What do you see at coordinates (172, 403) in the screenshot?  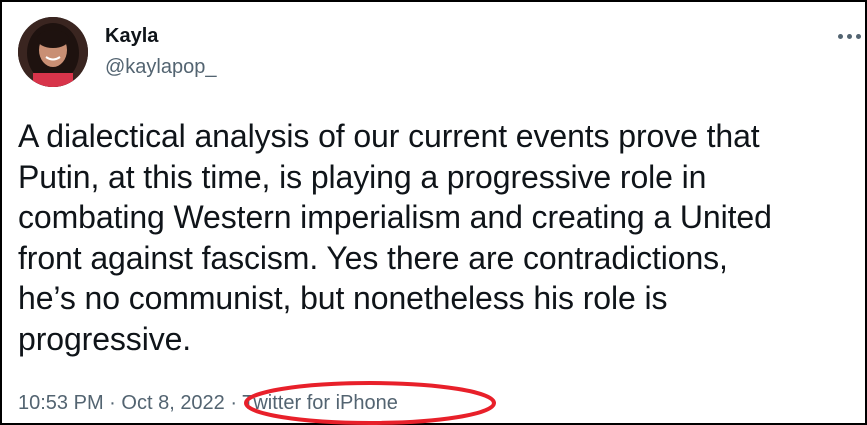 I see `tweet-date: Oct 8, 2022` at bounding box center [172, 403].